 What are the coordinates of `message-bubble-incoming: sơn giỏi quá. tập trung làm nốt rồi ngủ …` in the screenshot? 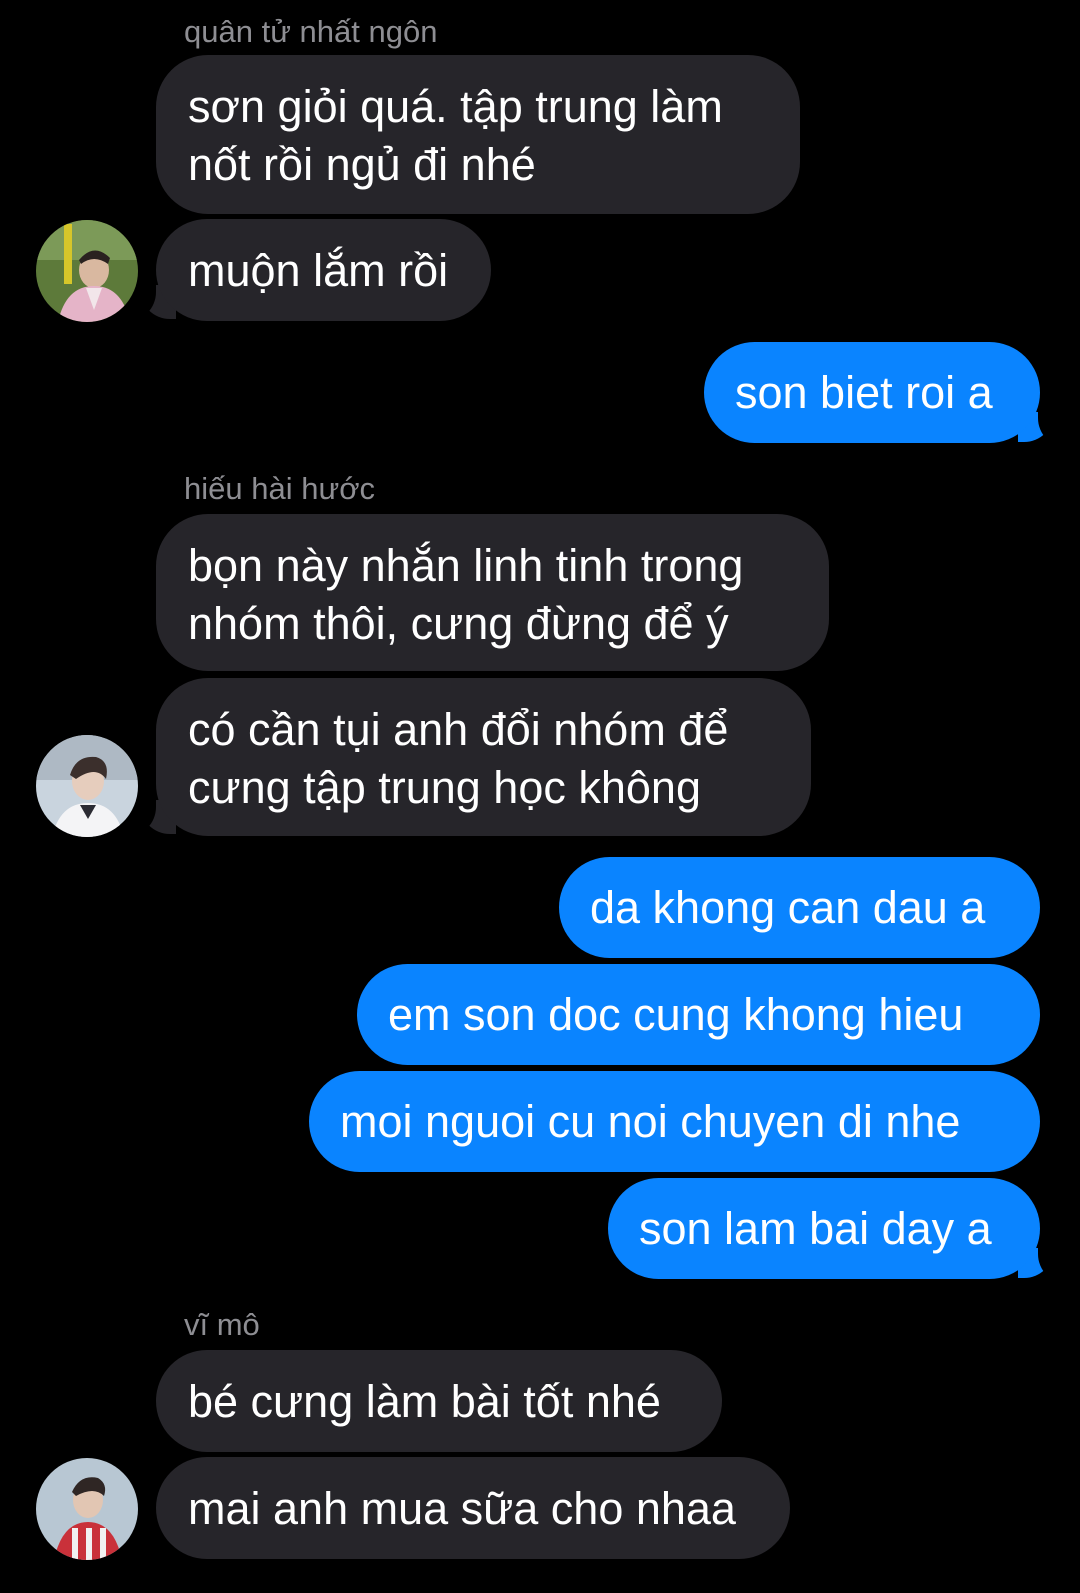 It's located at (478, 134).